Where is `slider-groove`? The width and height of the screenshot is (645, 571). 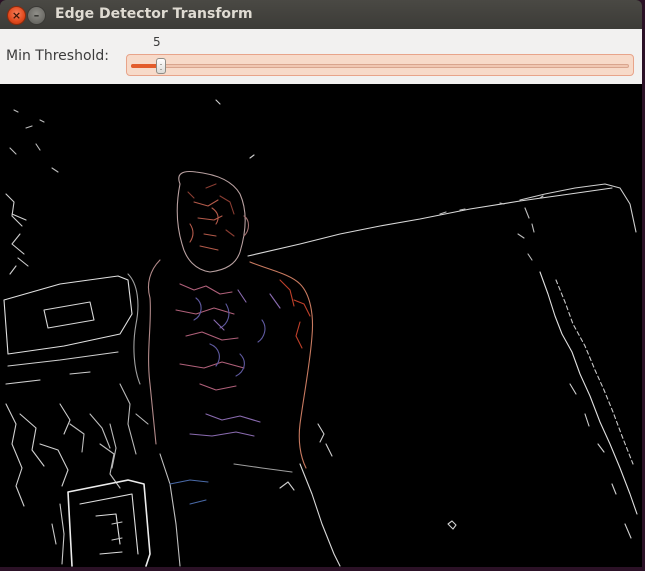
slider-groove is located at coordinates (380, 66).